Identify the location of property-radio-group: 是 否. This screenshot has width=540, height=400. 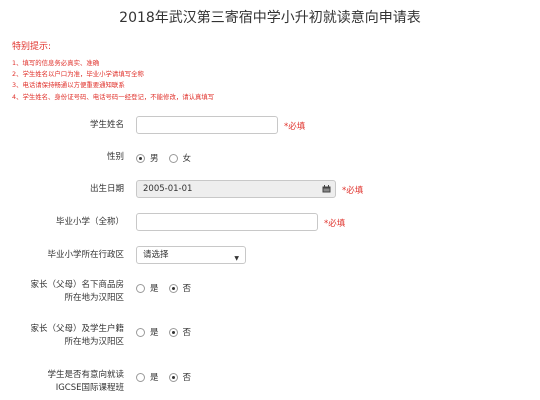
(168, 288).